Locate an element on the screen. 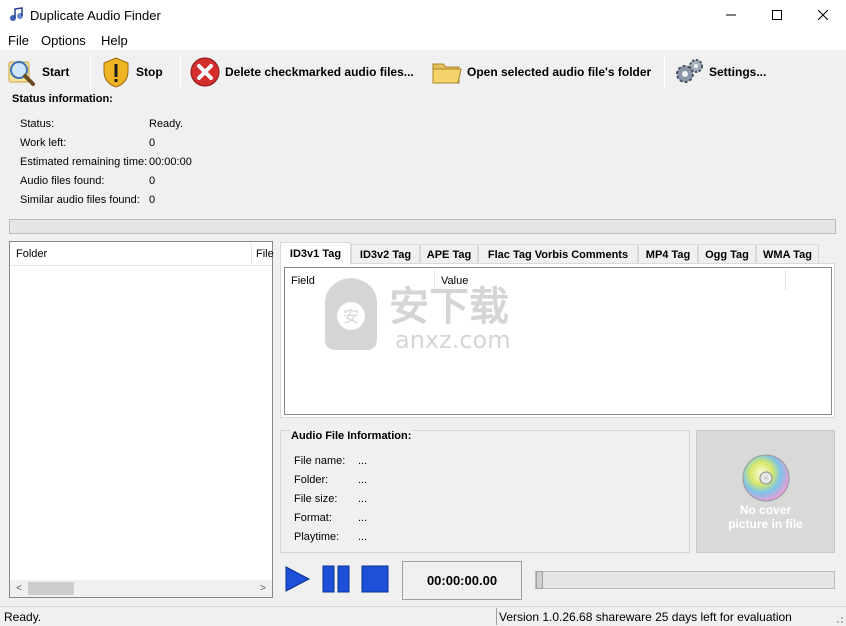  menu-bar: File Options Help is located at coordinates (423, 40).